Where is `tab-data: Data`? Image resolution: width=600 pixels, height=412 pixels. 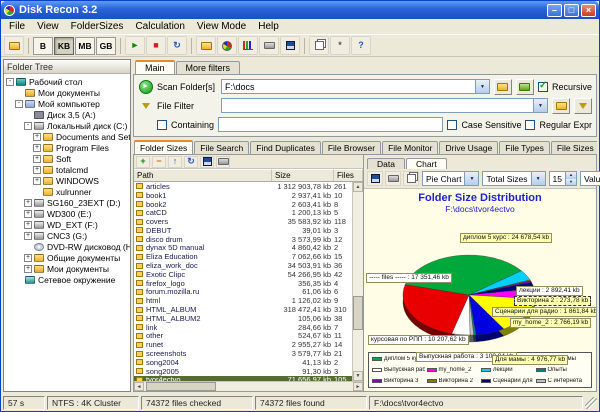 tab-data: Data is located at coordinates (386, 163).